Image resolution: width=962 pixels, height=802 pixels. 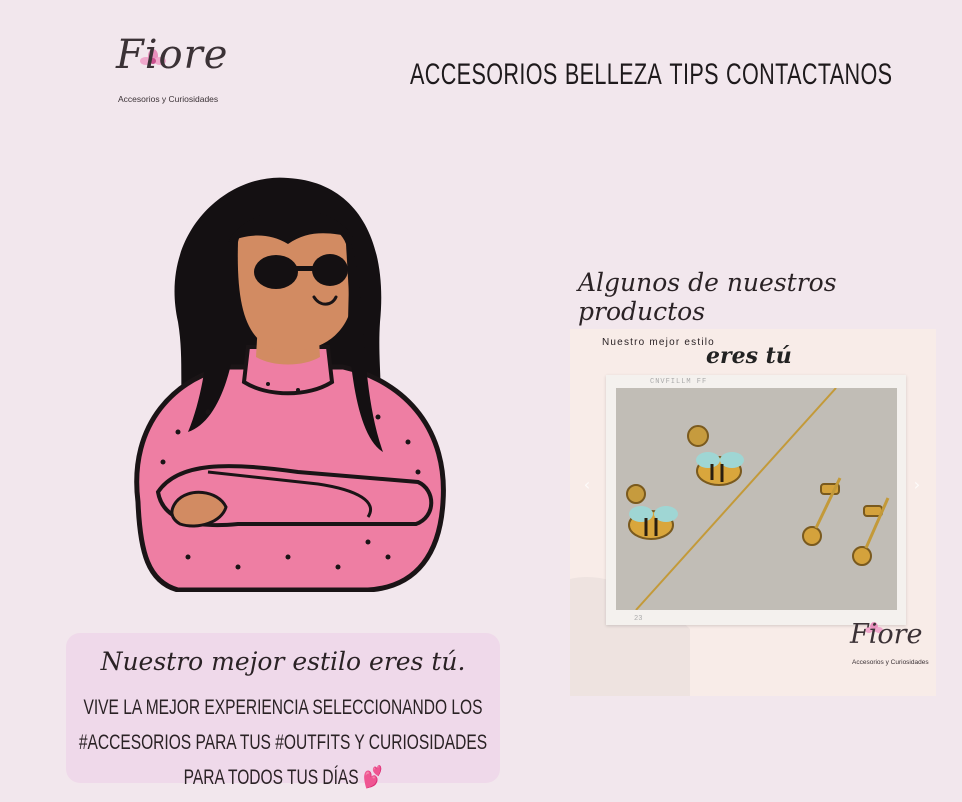 I want to click on chevron-right-icon: ›, so click(x=917, y=485).